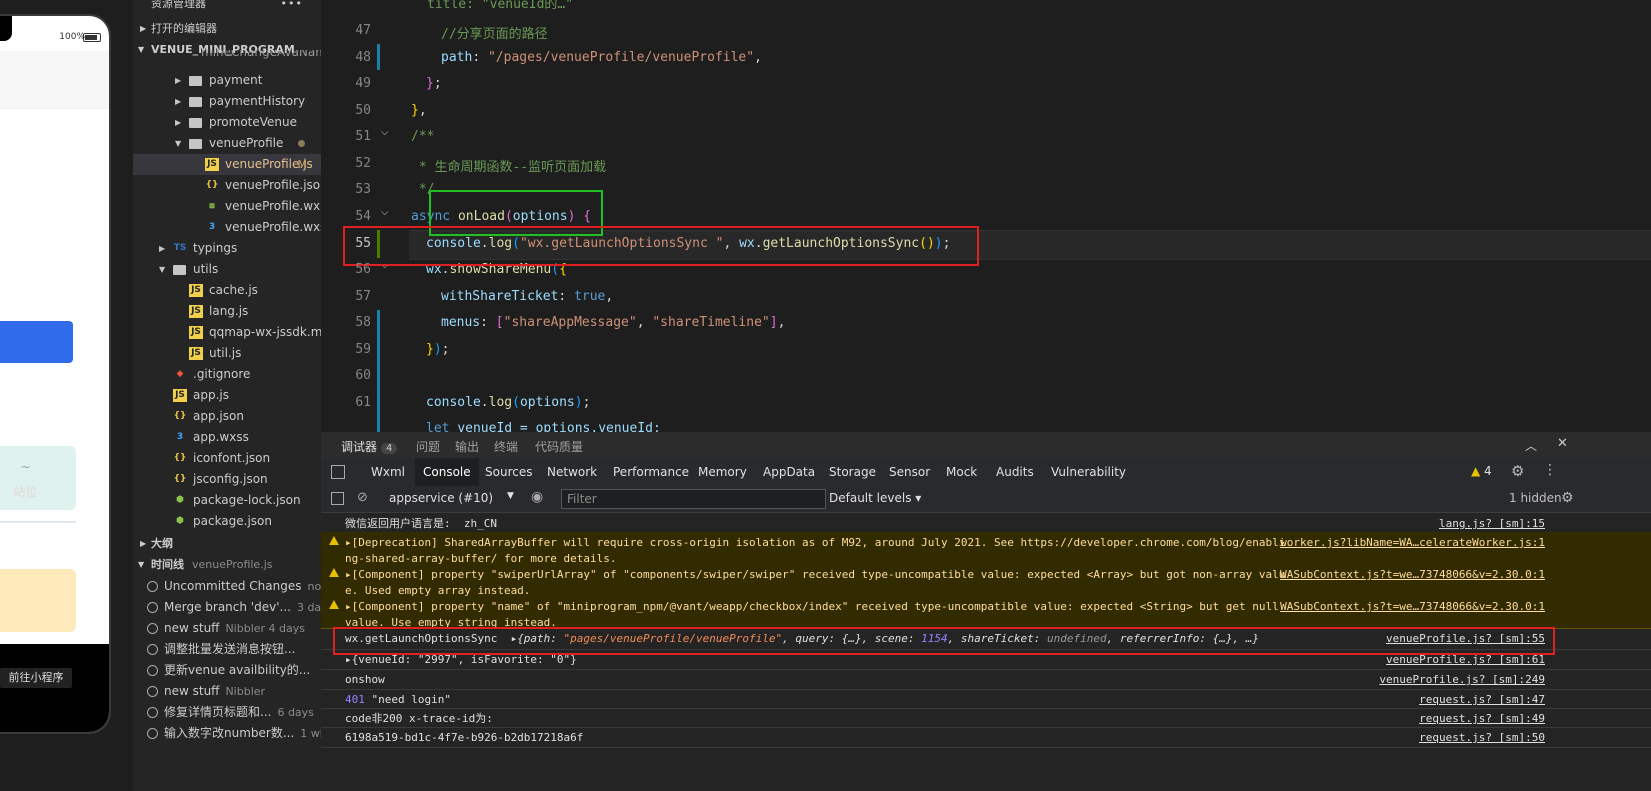 The width and height of the screenshot is (1651, 791). Describe the element at coordinates (227, 479) in the screenshot. I see `tree-item-jsconfig-json: {} jsconfig.json` at that location.